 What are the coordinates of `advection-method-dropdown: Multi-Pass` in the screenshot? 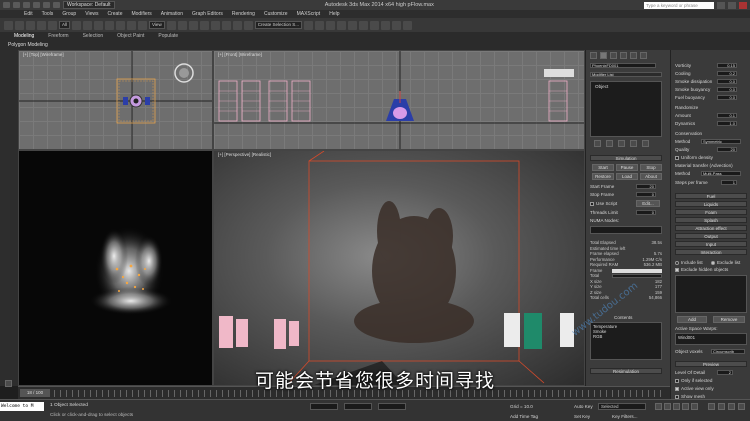 It's located at (721, 173).